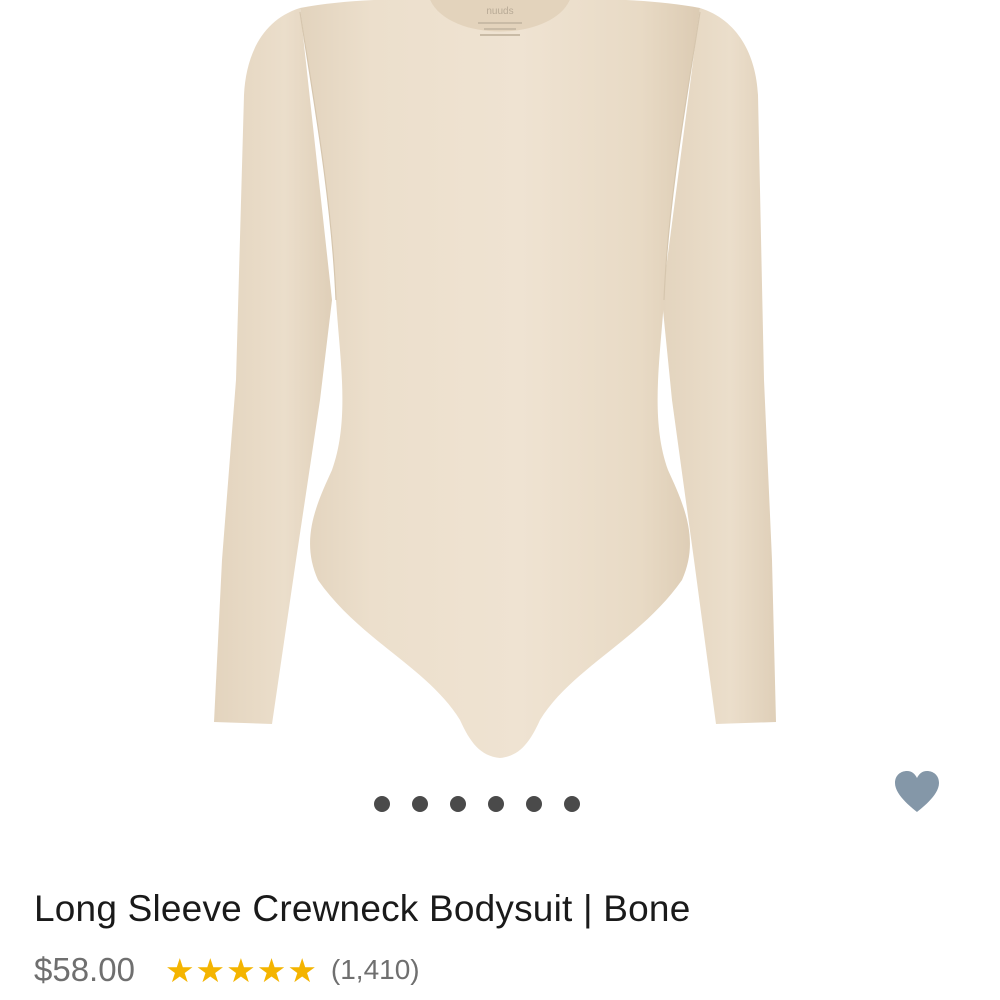 This screenshot has height=1000, width=1000. I want to click on price-rating-row: $58.00 ★ ★ ★ ★ ★ (1,410), so click(227, 970).